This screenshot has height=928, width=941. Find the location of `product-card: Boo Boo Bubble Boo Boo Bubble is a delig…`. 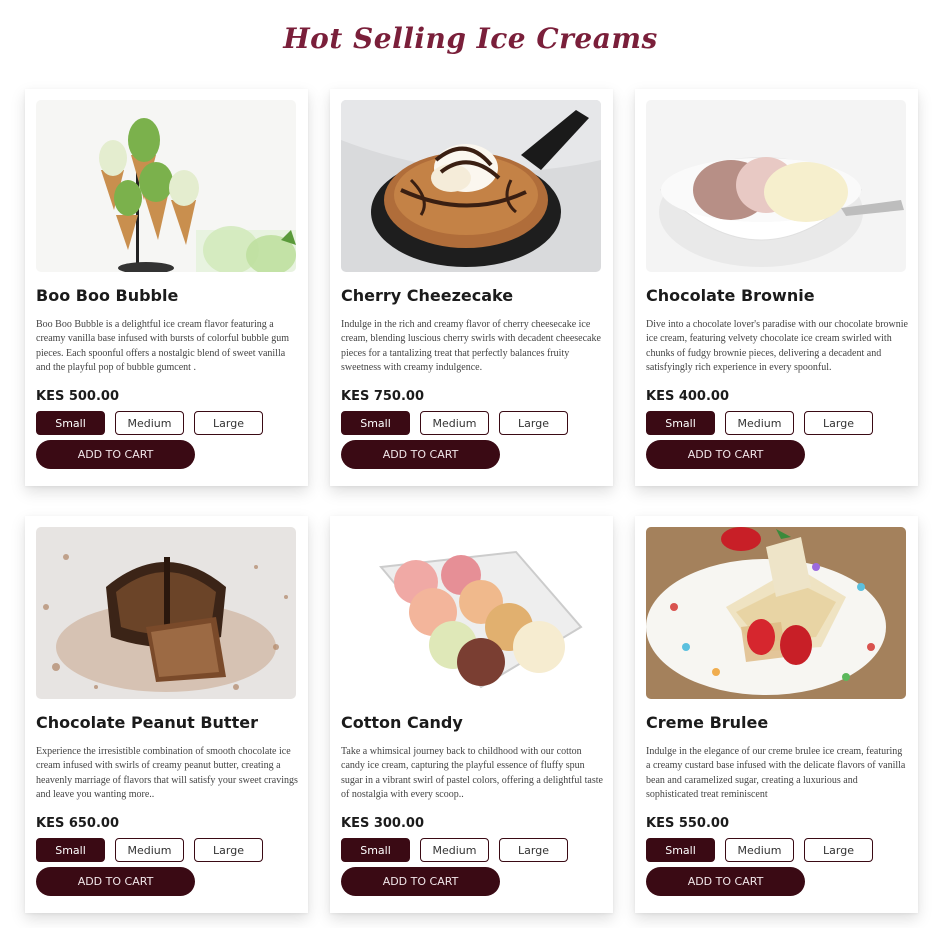

product-card: Boo Boo Bubble Boo Boo Bubble is a delig… is located at coordinates (166, 287).